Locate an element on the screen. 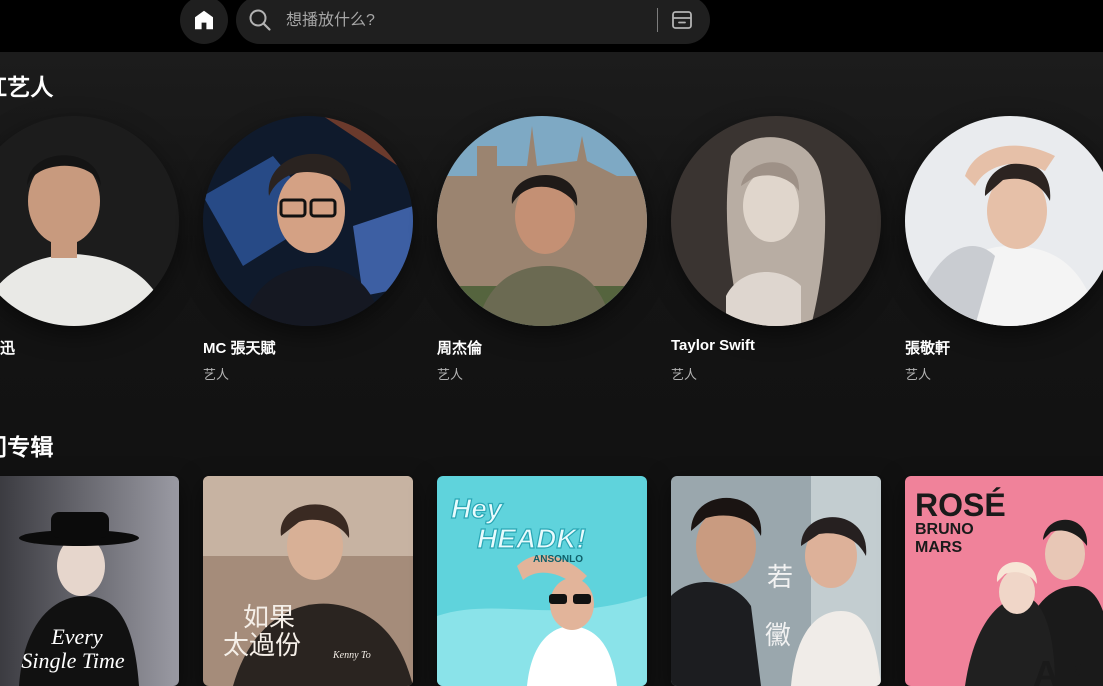  artist-name: 周杰倫 is located at coordinates (459, 347).